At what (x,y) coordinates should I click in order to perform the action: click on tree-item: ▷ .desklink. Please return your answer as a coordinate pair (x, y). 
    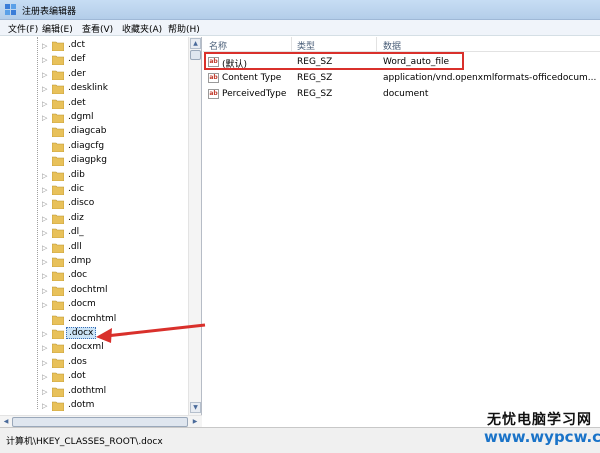
    Looking at the image, I should click on (95, 89).